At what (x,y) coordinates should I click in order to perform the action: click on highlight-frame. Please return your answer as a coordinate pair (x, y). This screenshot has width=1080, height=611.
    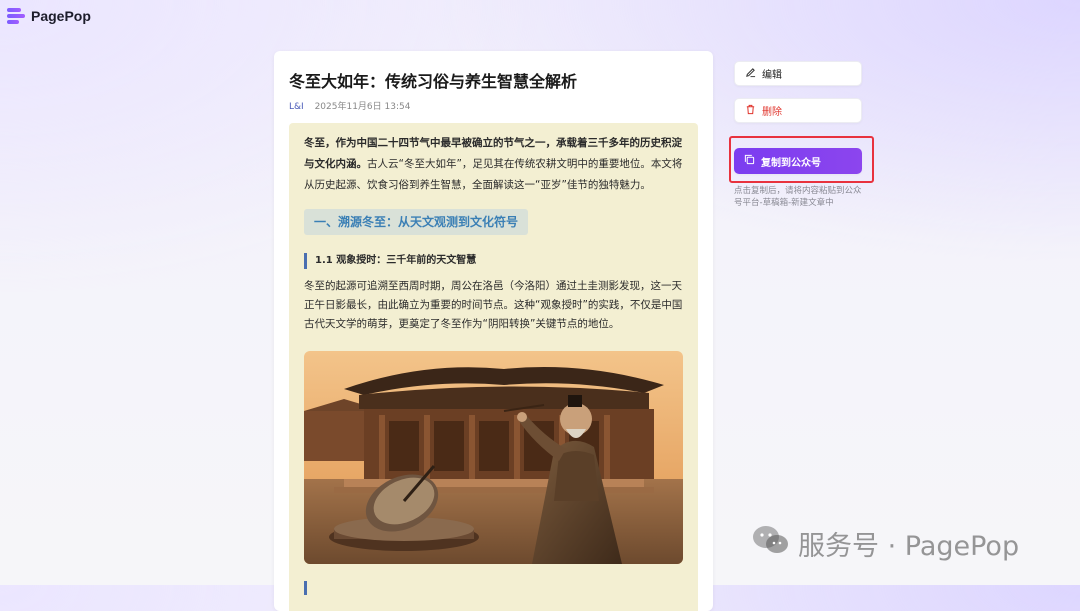
    Looking at the image, I should click on (801, 159).